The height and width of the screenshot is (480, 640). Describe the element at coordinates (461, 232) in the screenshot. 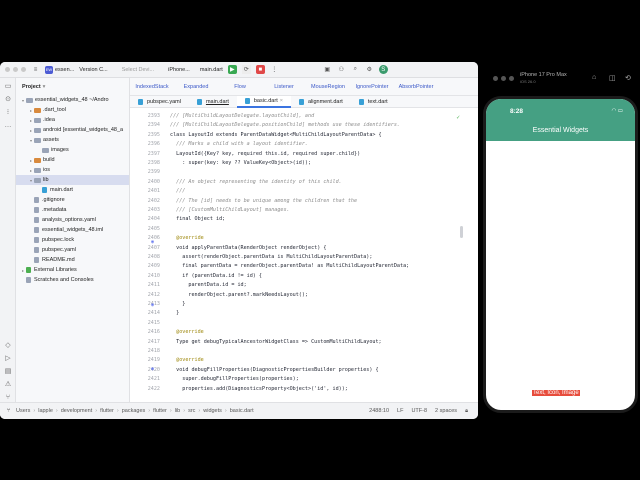

I see `scroll-thumb` at that location.